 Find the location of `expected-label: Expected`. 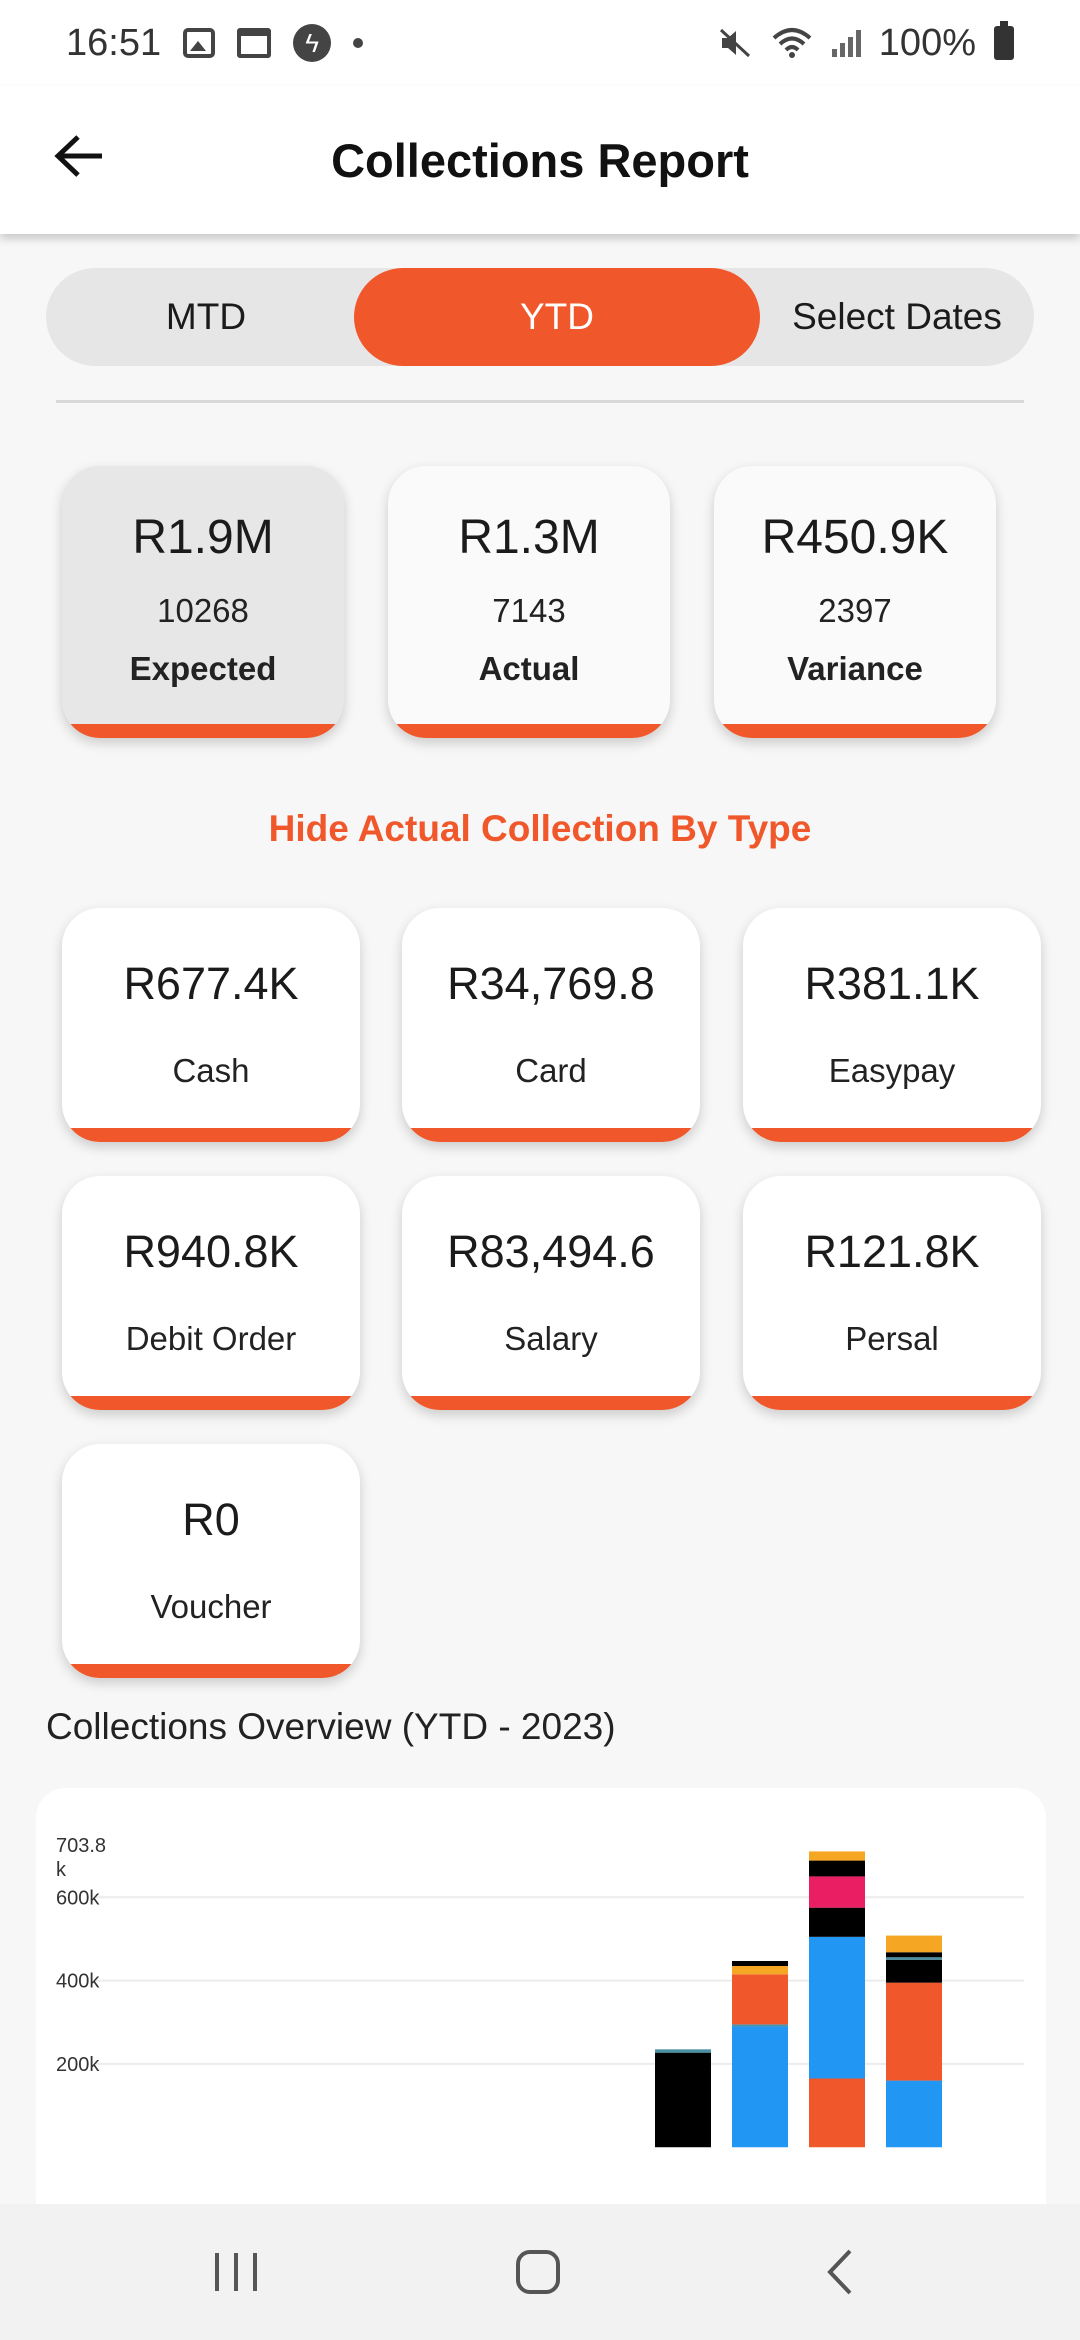

expected-label: Expected is located at coordinates (203, 668).